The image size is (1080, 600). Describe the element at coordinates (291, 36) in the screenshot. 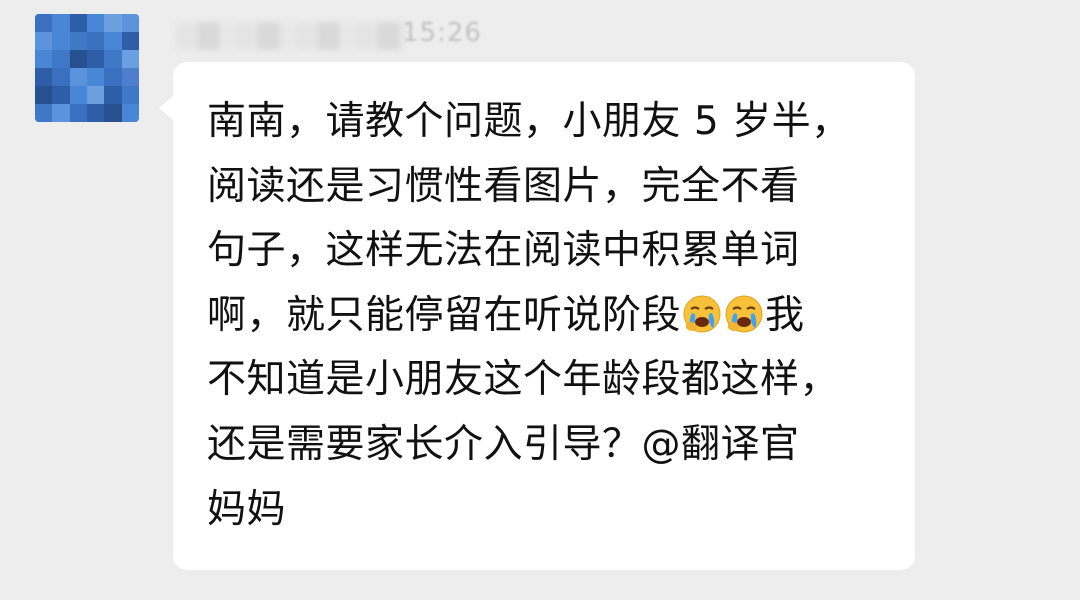

I see `sender-name-blurred` at that location.